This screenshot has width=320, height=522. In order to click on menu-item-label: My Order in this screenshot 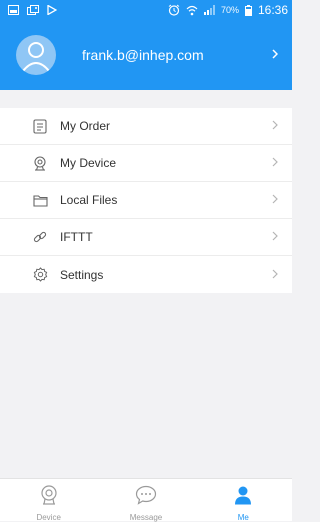, I will do `click(85, 126)`.